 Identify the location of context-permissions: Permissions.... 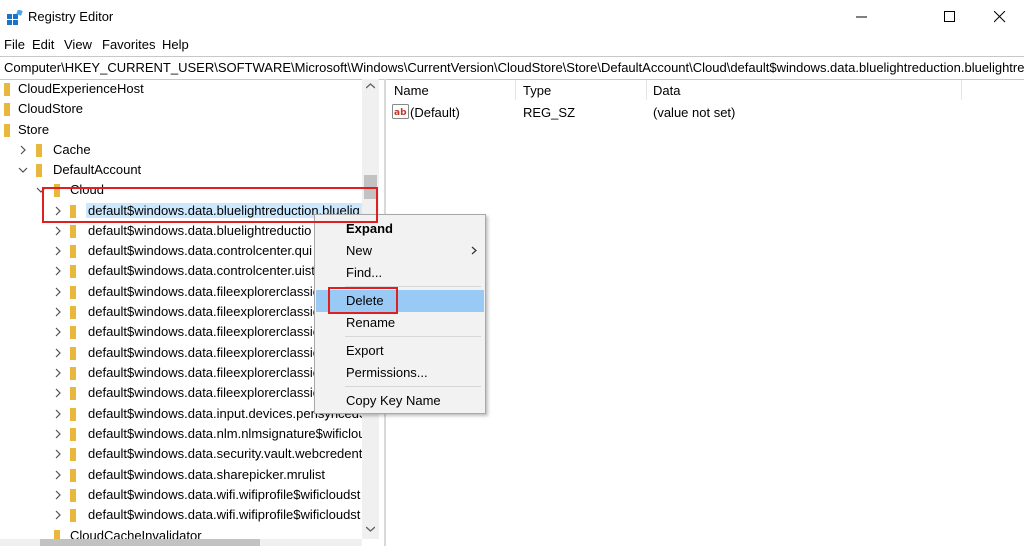
(400, 373).